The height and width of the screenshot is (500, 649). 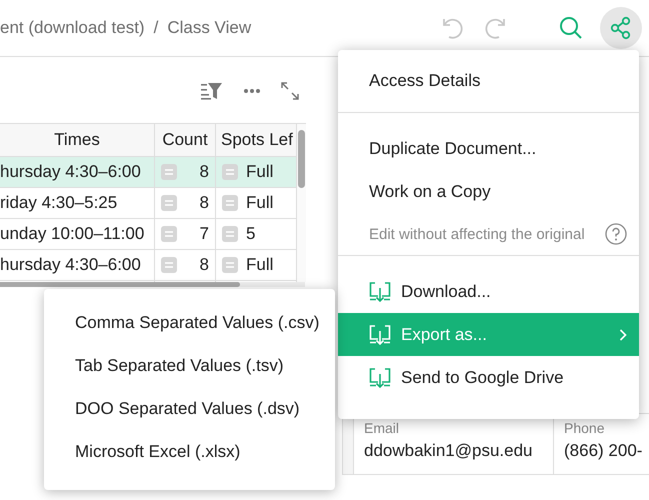 I want to click on sort-filter-icon, so click(x=212, y=91).